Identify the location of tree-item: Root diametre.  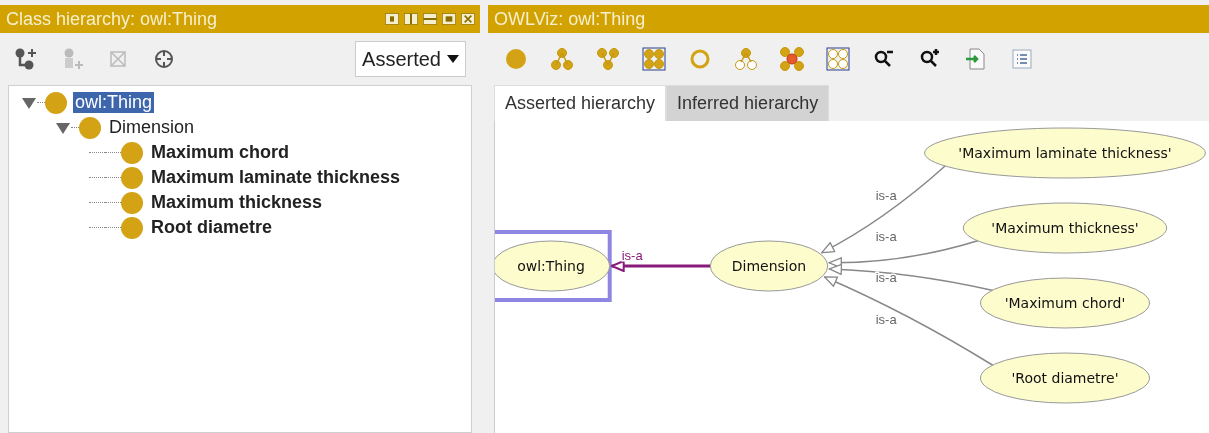
(212, 227).